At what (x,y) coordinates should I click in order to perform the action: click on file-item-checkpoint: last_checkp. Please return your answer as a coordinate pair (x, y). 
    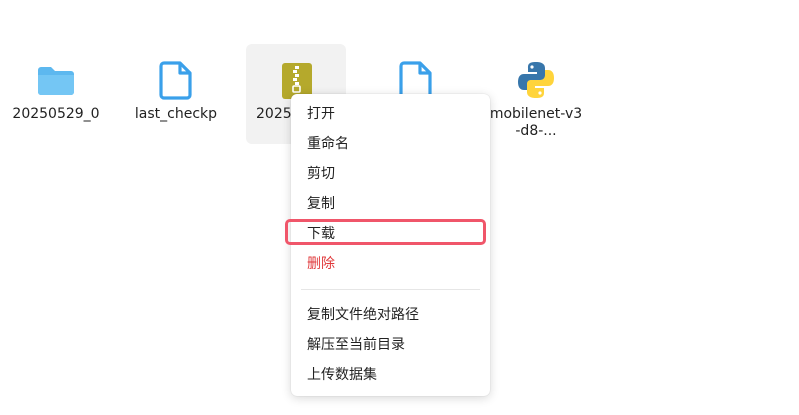
    Looking at the image, I should click on (176, 94).